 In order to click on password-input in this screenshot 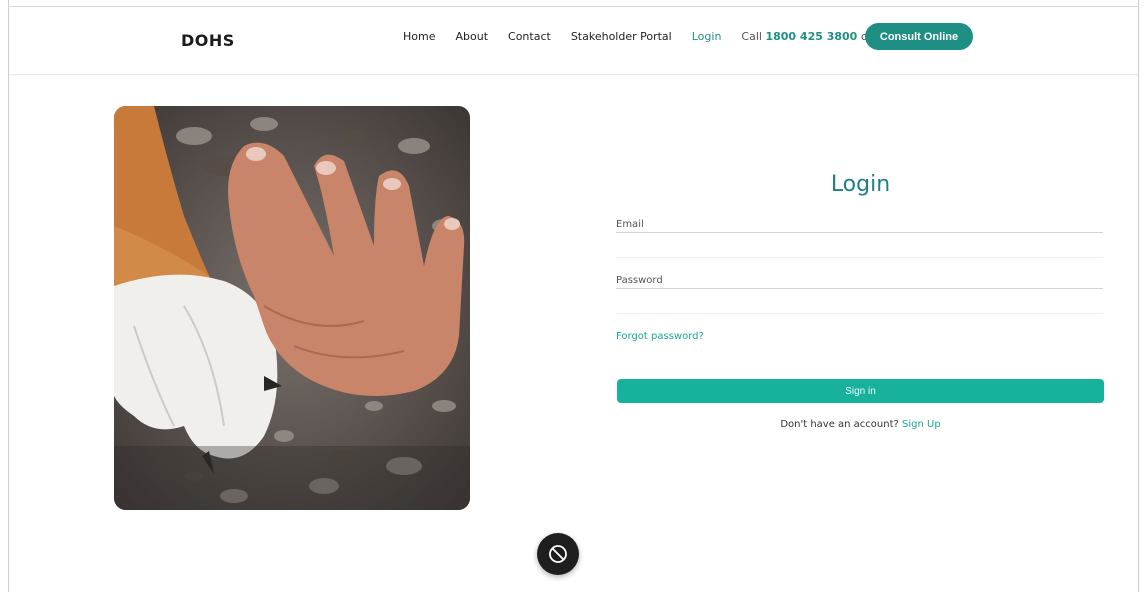, I will do `click(859, 301)`.